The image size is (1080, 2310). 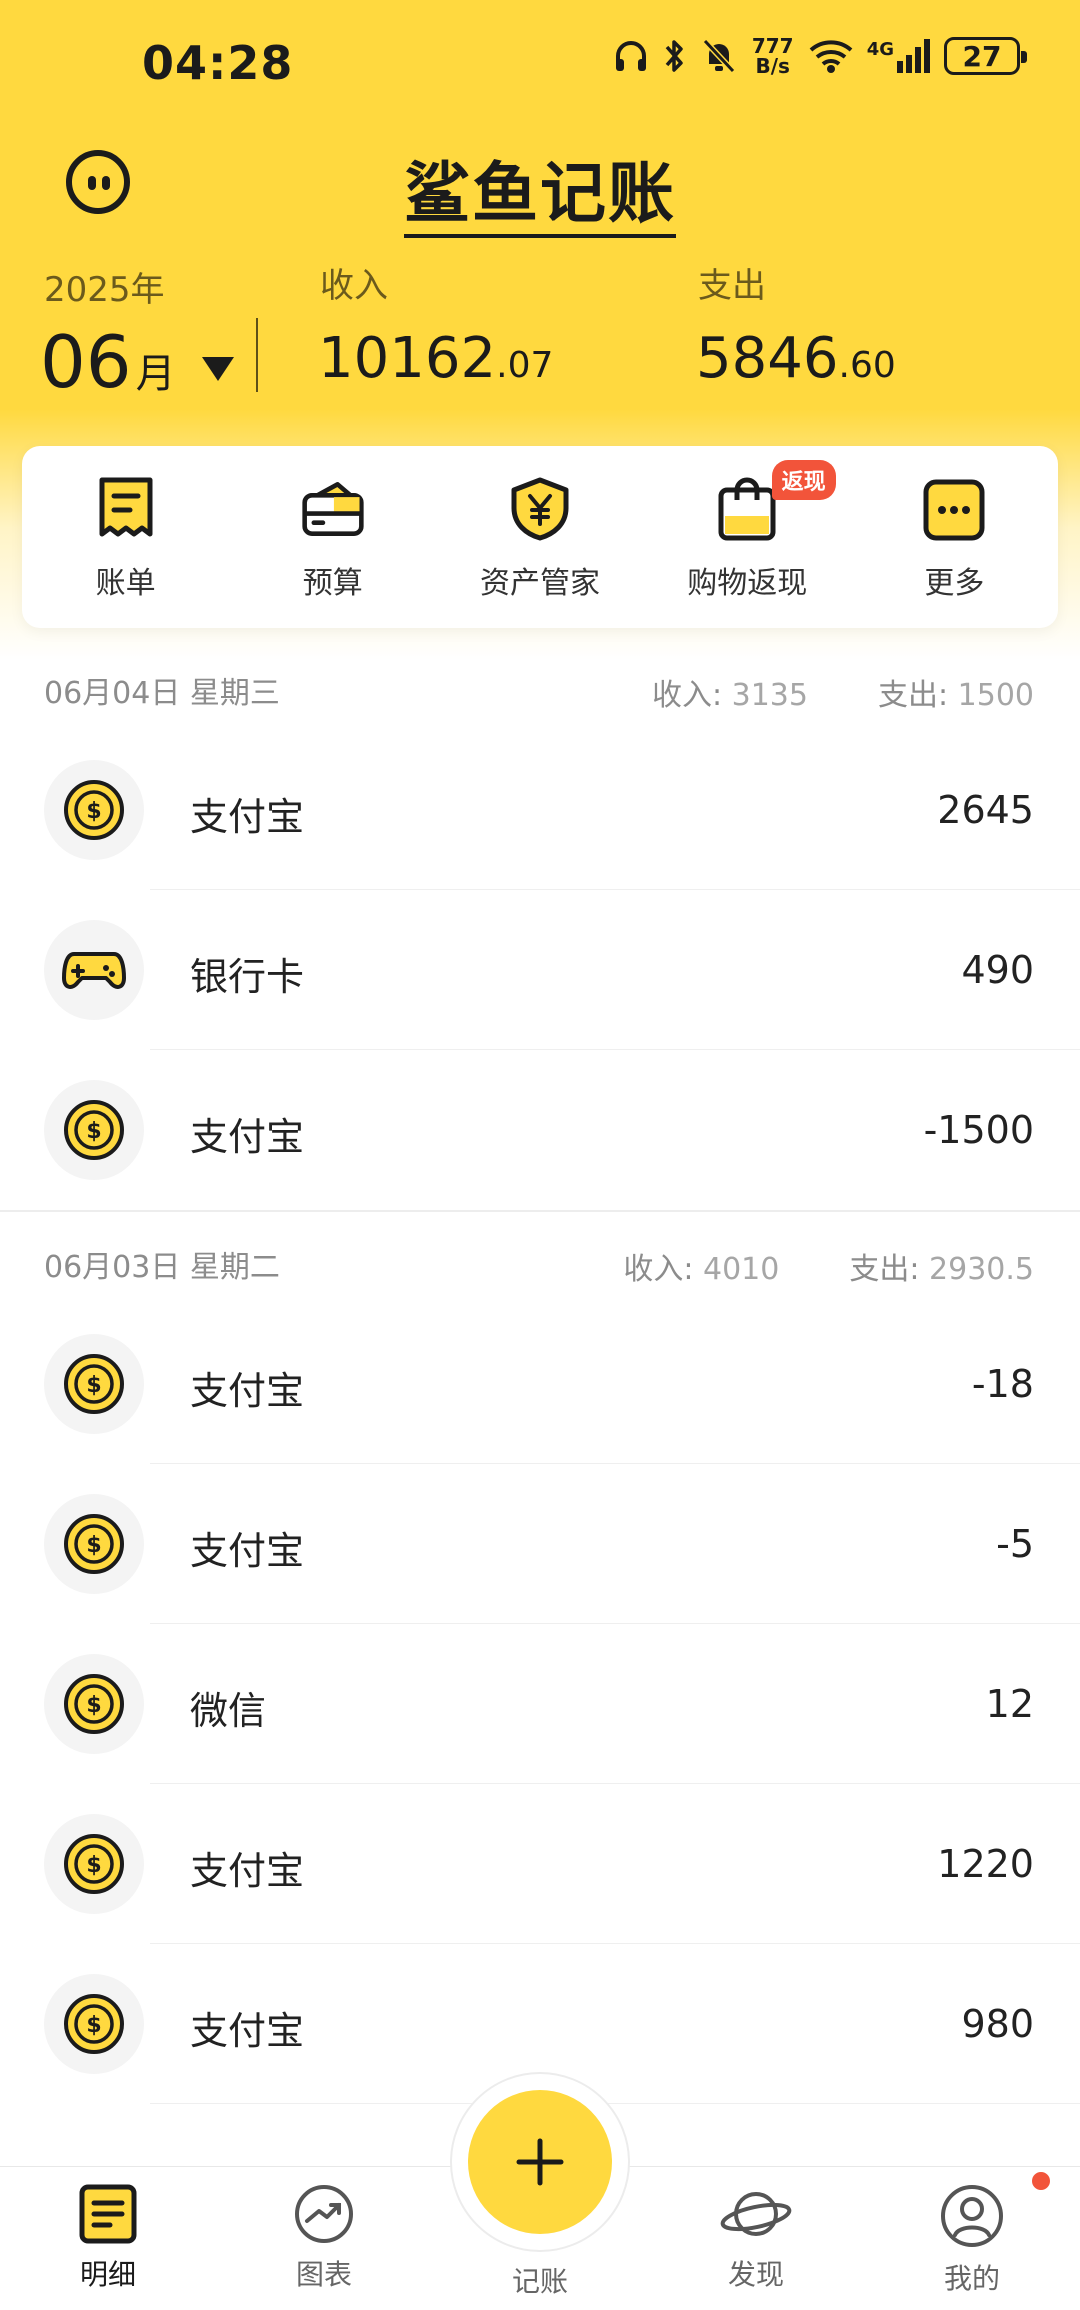 I want to click on transaction-row: $ 支付宝 2645, so click(x=540, y=810).